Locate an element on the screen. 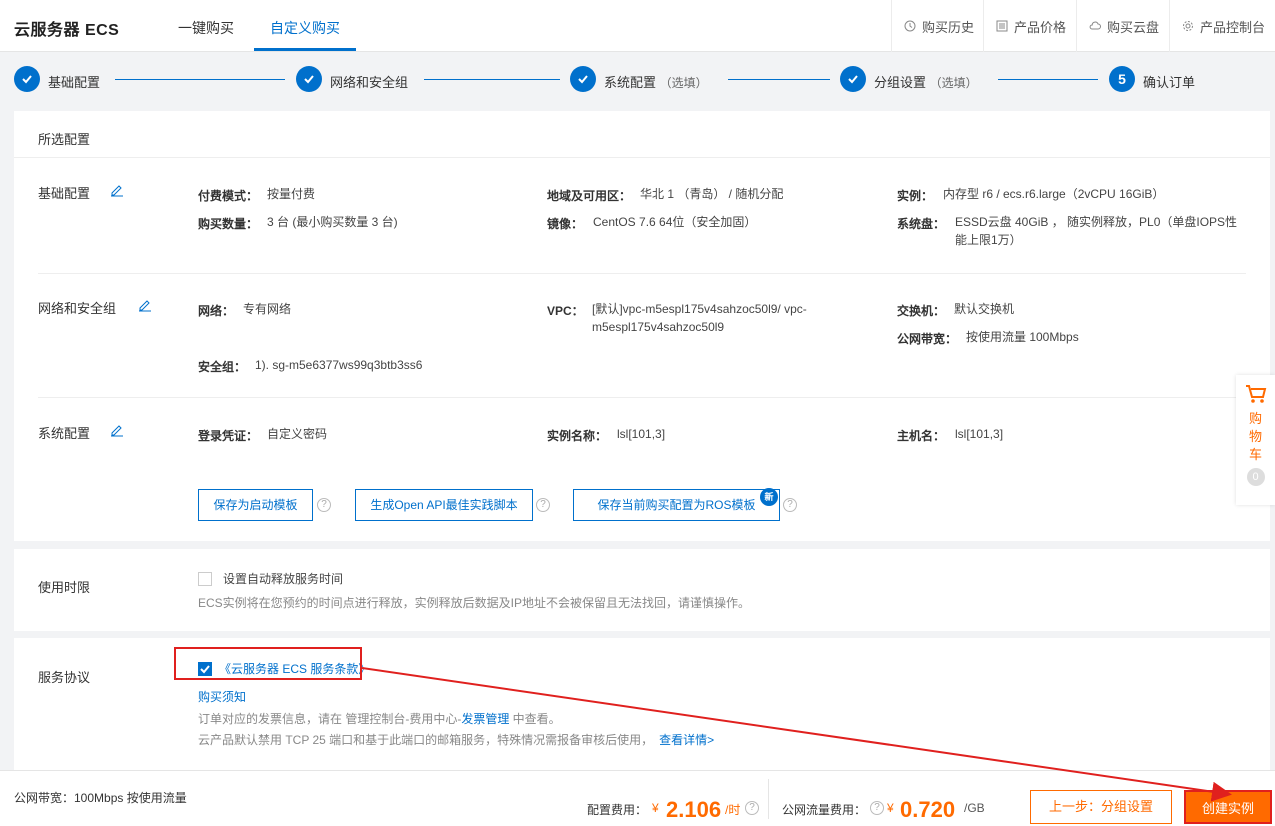  region-label: 地域及可用区： is located at coordinates (589, 196).